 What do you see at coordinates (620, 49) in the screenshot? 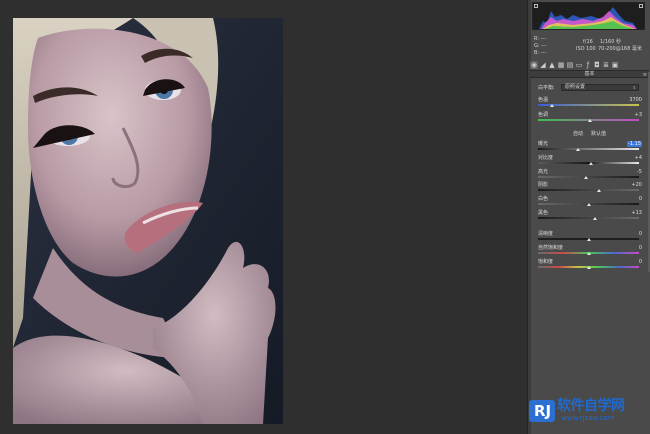
I see `lens-value: 70-200@168 毫米` at bounding box center [620, 49].